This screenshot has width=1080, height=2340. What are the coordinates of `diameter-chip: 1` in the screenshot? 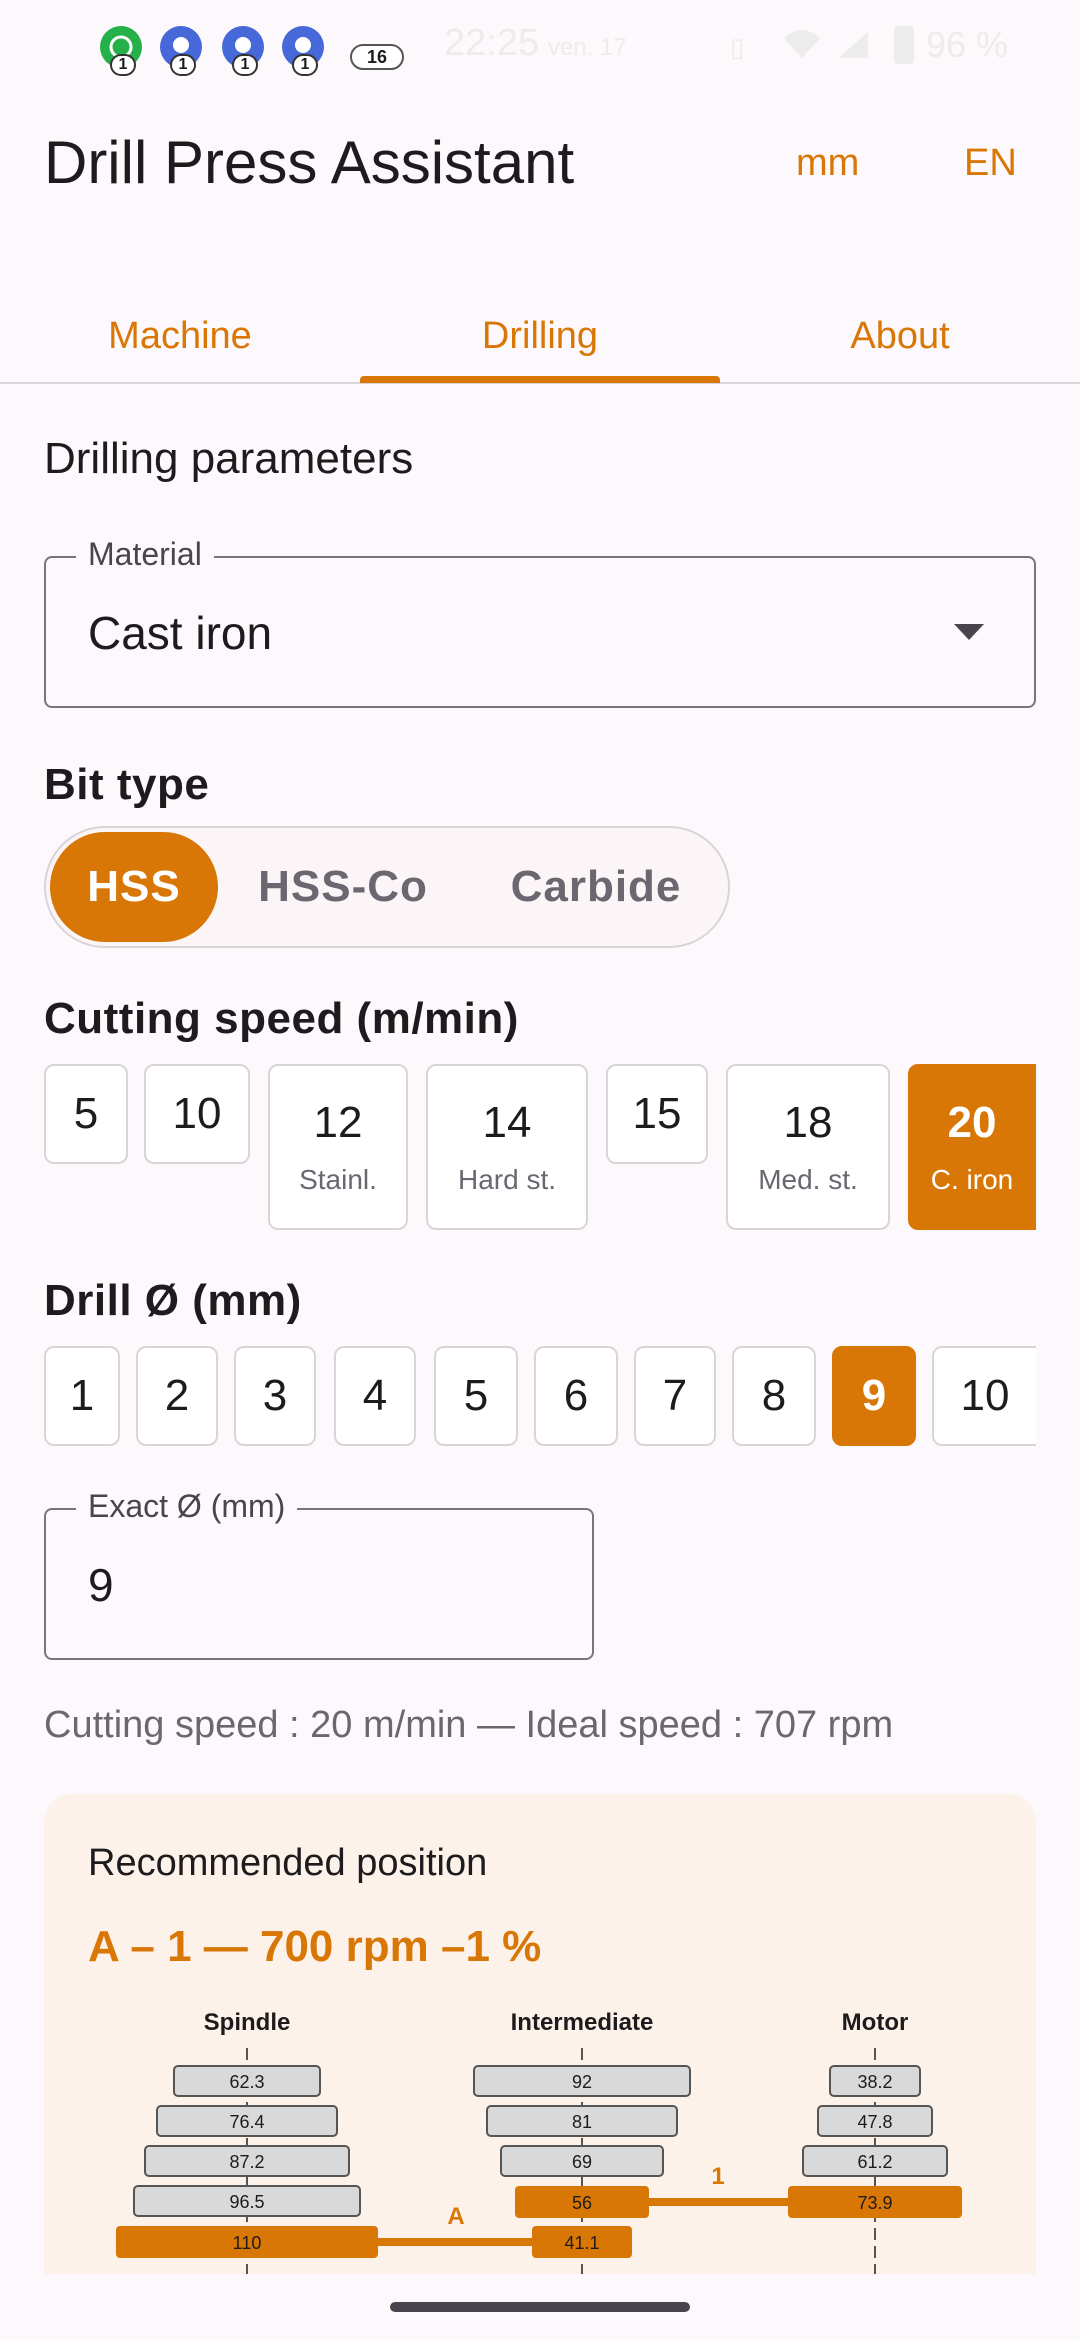 It's located at (82, 1396).